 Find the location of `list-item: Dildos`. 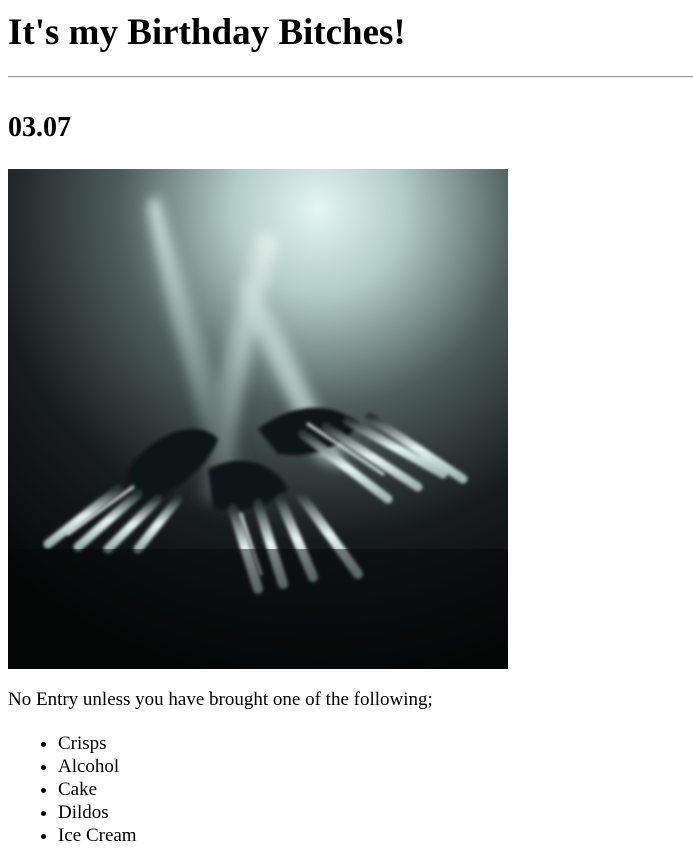

list-item: Dildos is located at coordinates (97, 812).